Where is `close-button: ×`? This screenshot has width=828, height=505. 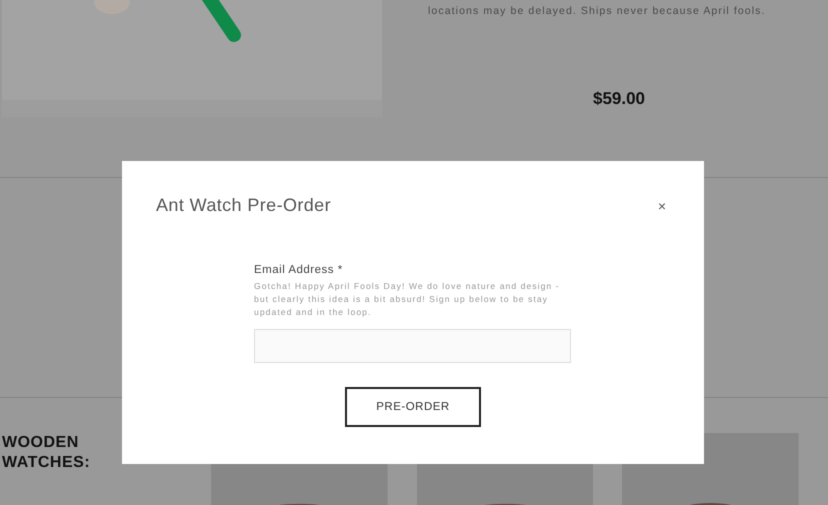
close-button: × is located at coordinates (662, 206).